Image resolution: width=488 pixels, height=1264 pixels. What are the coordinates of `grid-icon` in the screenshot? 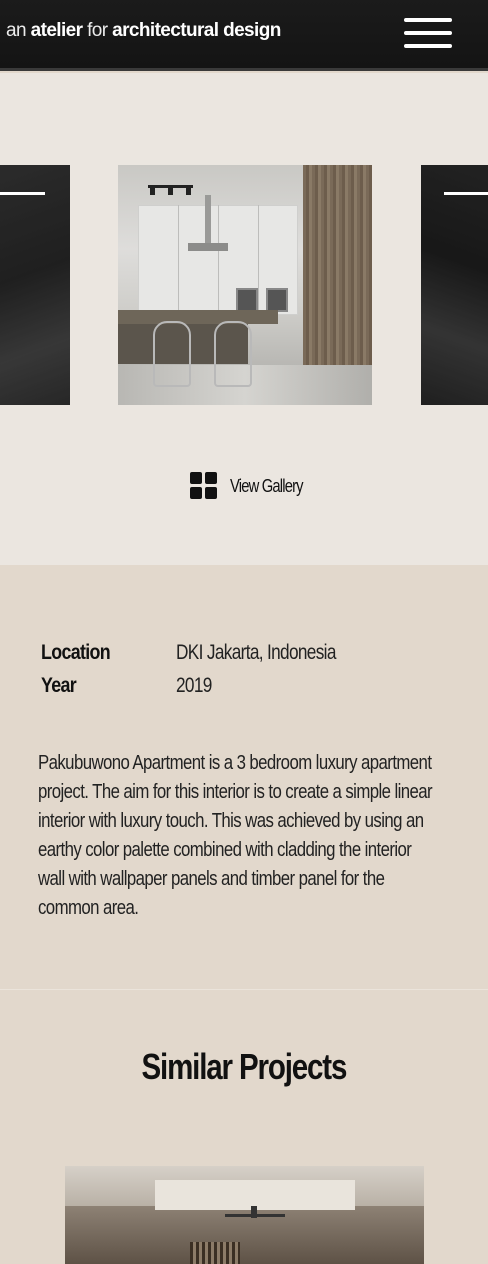 It's located at (204, 486).